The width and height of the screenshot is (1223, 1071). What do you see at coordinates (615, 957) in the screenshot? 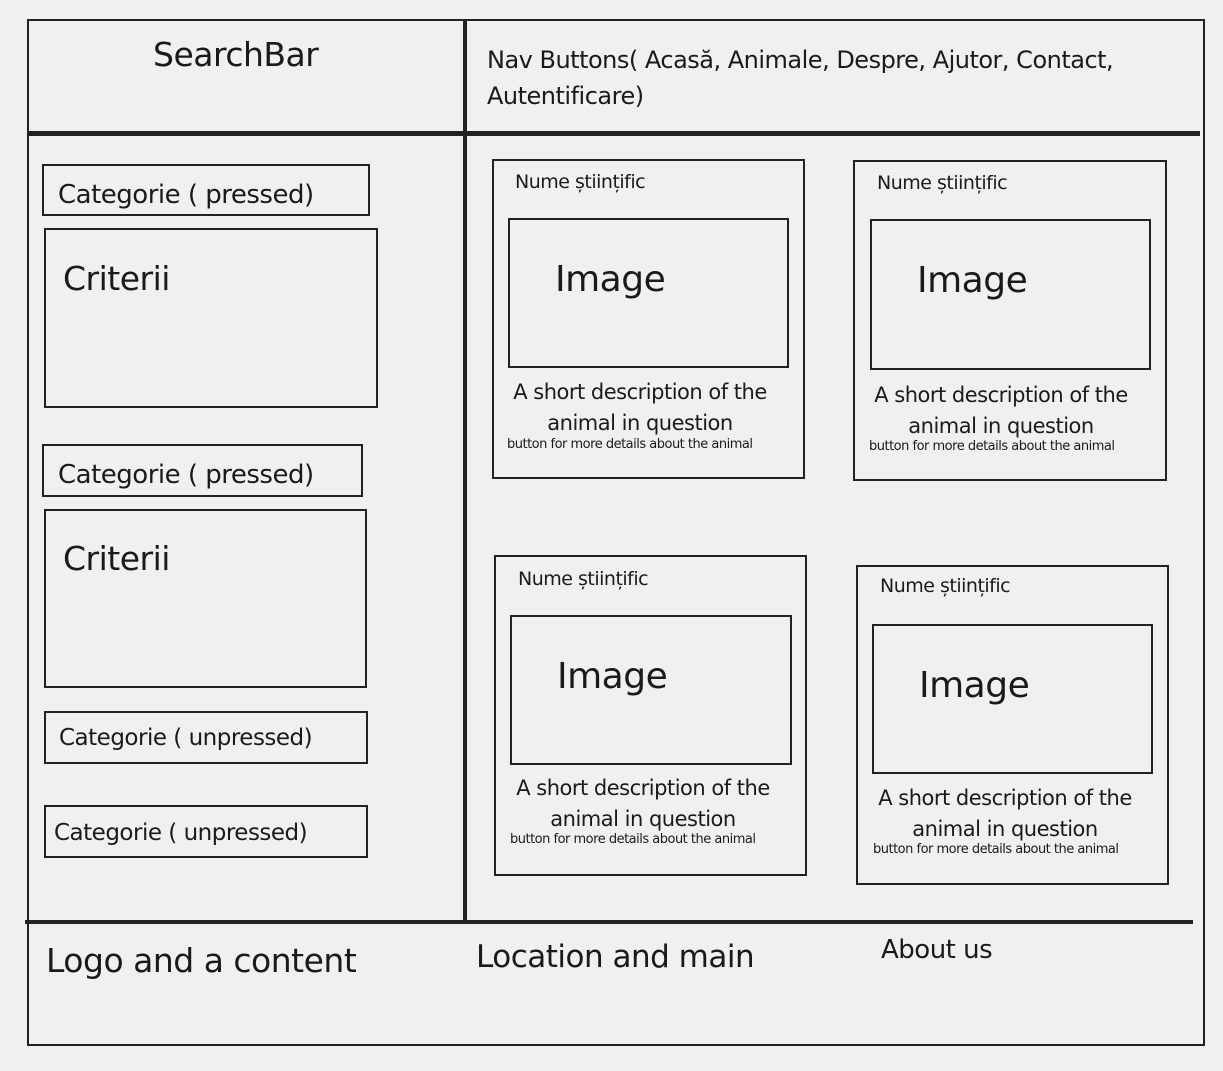
I see `footer-location: Location and main` at bounding box center [615, 957].